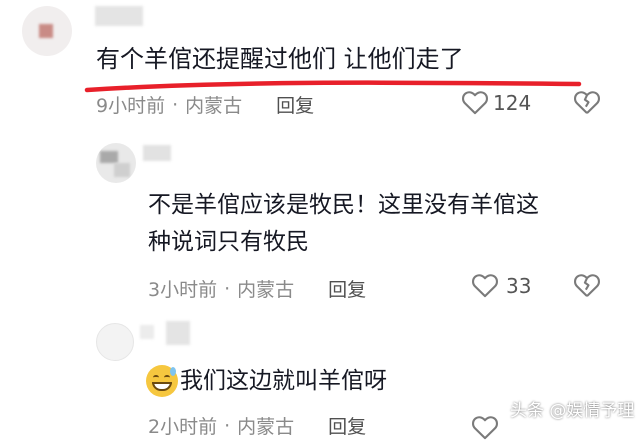 This screenshot has width=640, height=440. Describe the element at coordinates (162, 381) in the screenshot. I see `grinning-sweat-emoji-icon` at that location.